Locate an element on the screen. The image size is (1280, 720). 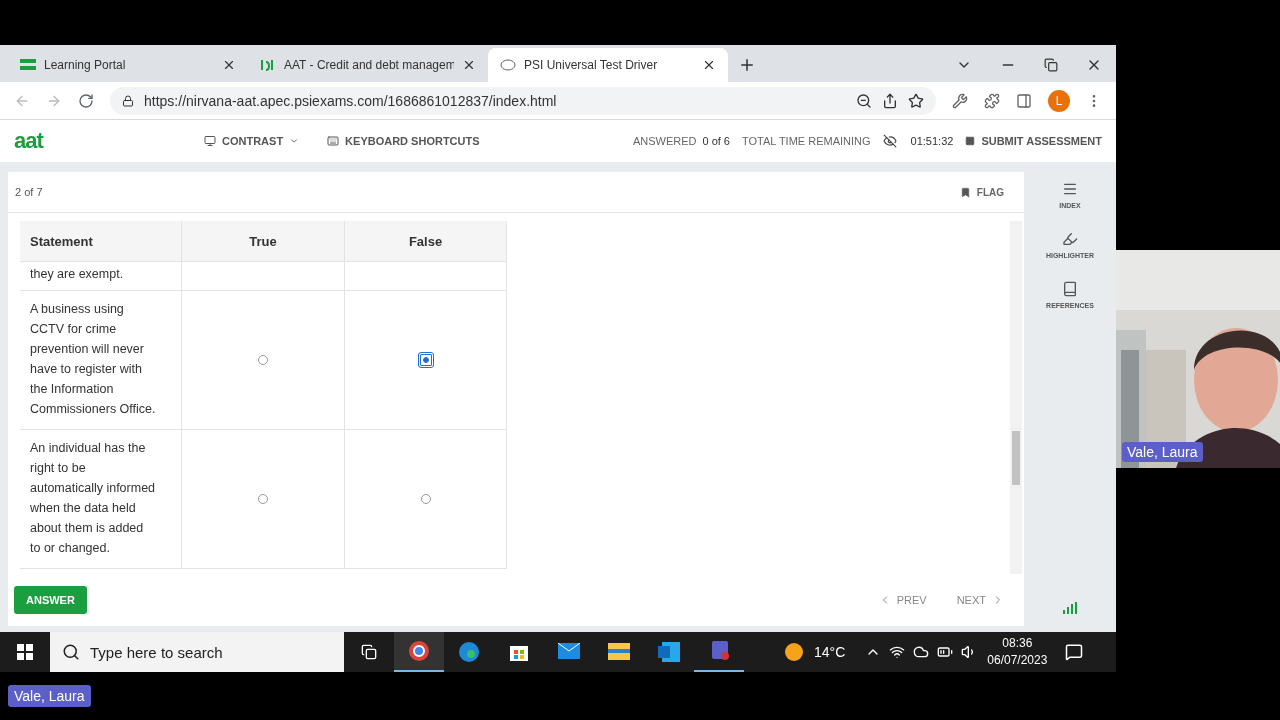
lock-icon is located at coordinates (128, 100).